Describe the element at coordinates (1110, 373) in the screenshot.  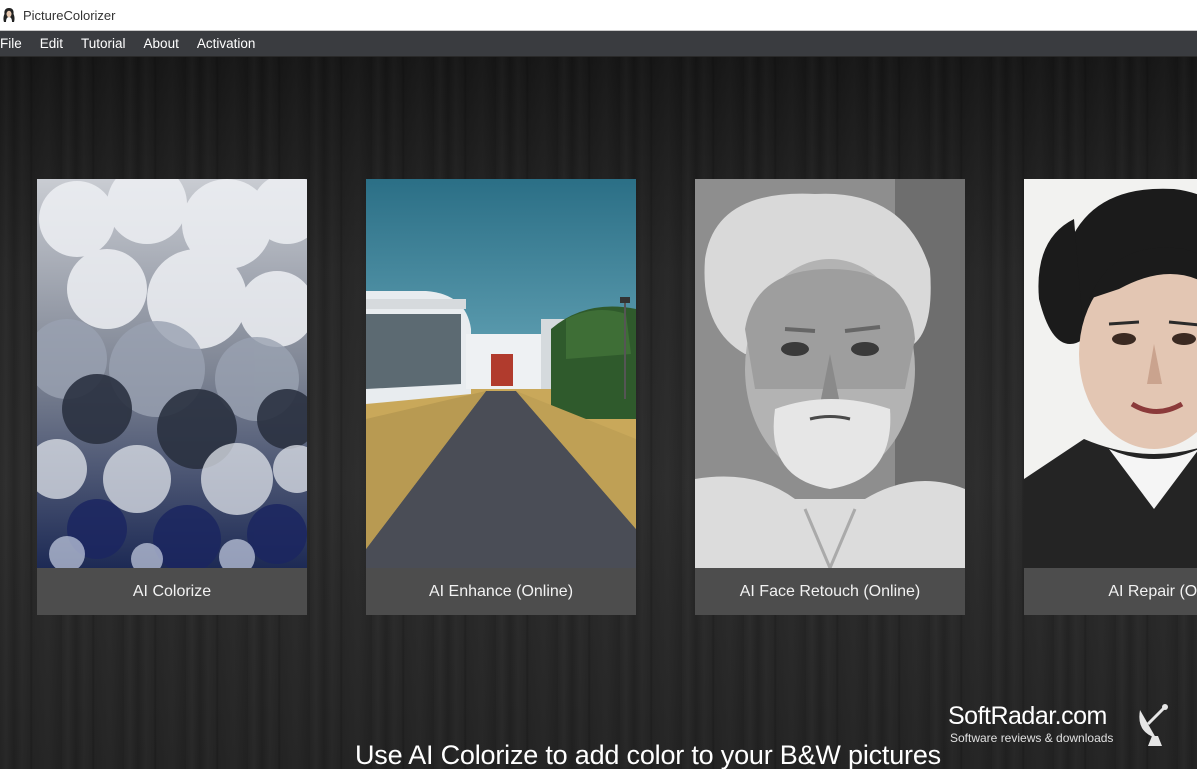
I see `woman-portrait-image` at that location.